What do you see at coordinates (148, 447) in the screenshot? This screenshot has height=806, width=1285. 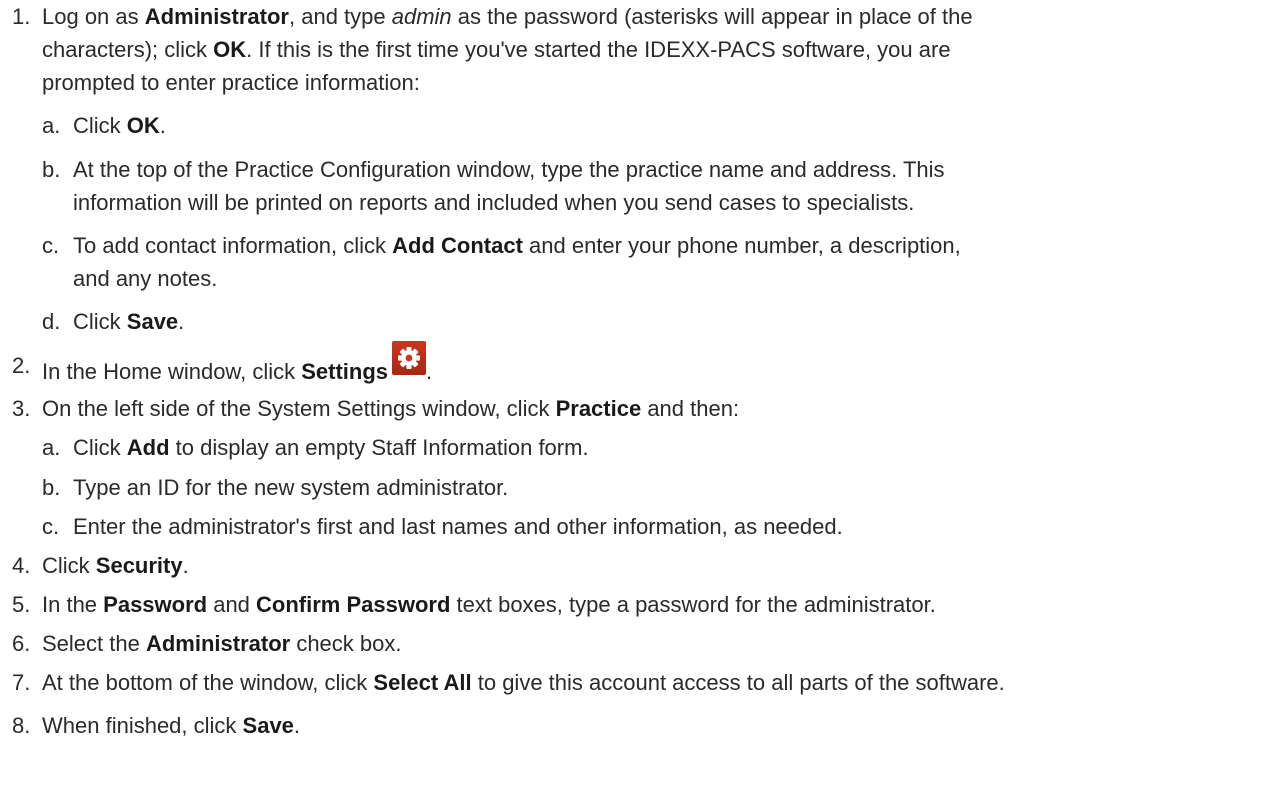 I see `ui-term: Add` at bounding box center [148, 447].